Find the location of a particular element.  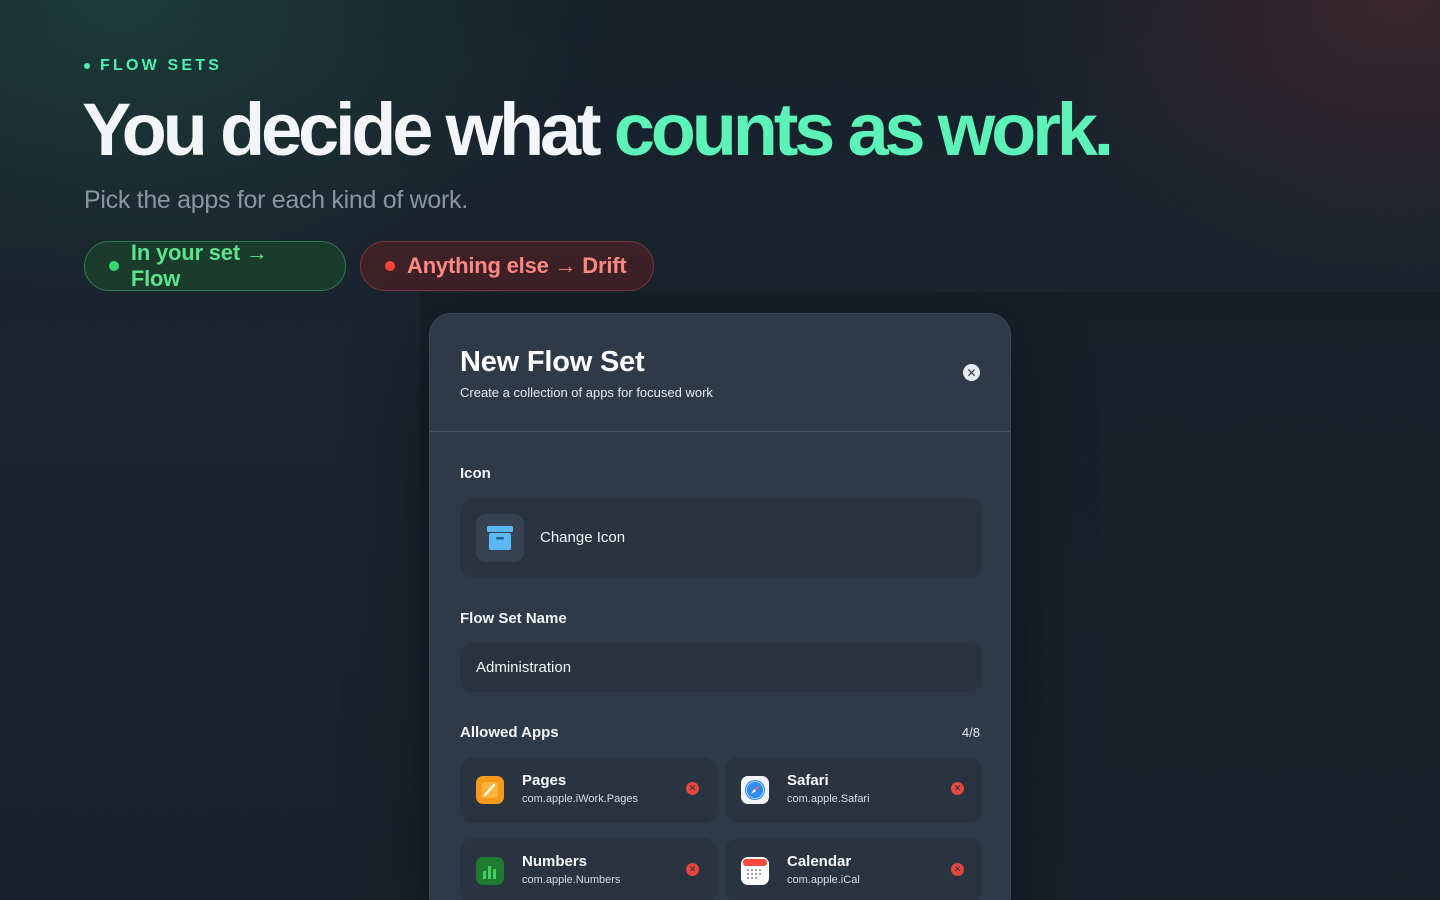

headline-green: counts as work. is located at coordinates (863, 129).